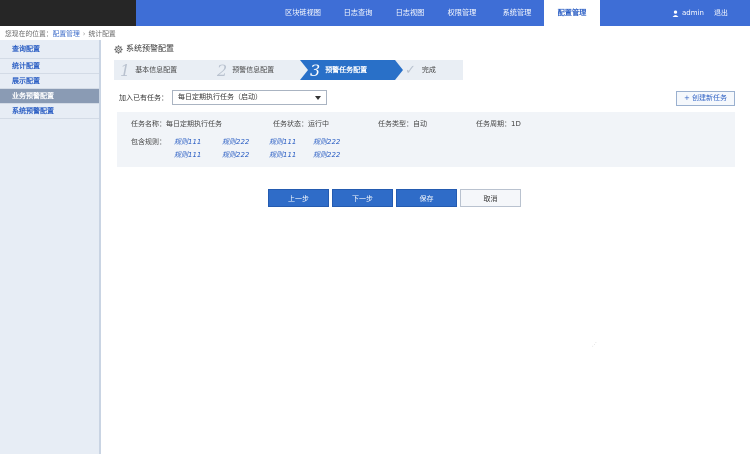 The image size is (750, 454). I want to click on step-alert-task: 3 预警任务配置, so click(351, 70).